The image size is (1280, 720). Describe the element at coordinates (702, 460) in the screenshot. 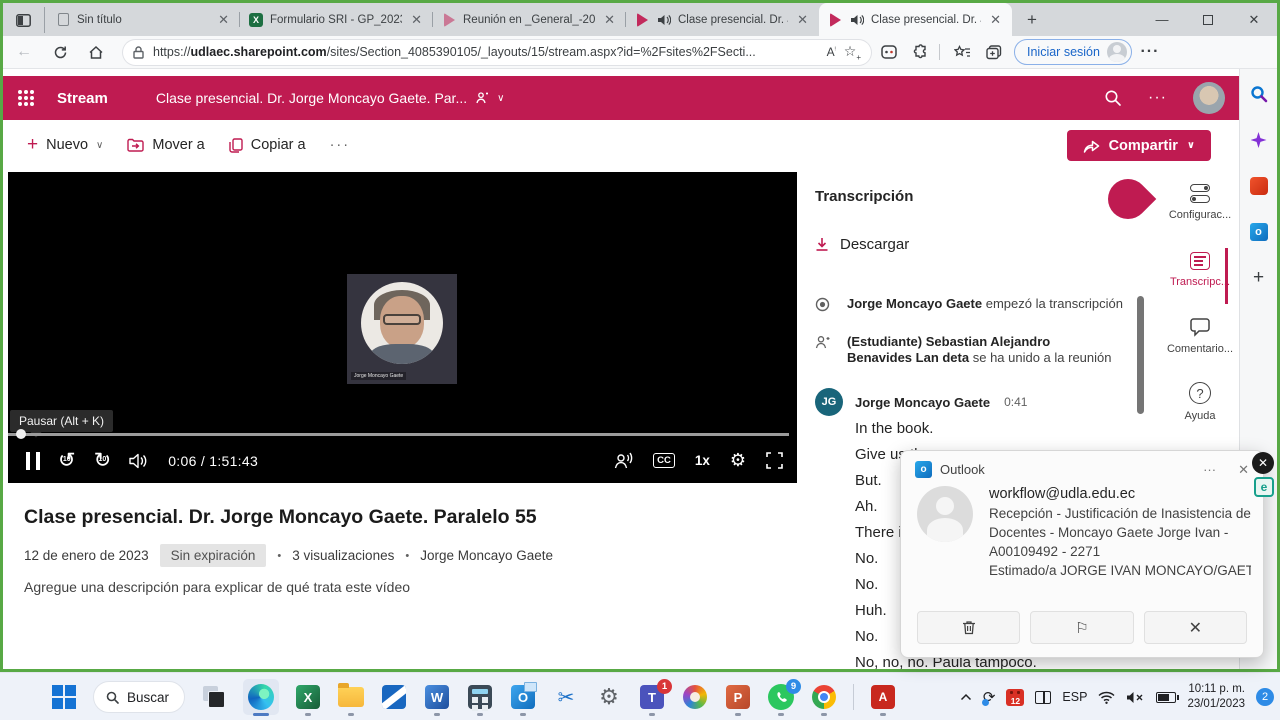

I see `playback-speed-button: 1x` at that location.